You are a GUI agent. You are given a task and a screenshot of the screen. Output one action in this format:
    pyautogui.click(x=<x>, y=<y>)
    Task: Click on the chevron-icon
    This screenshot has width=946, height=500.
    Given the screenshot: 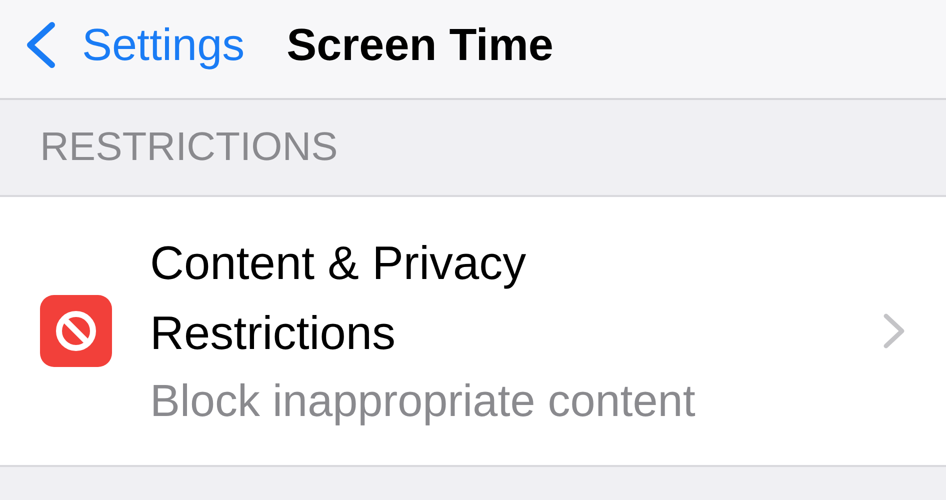 What is the action you would take?
    pyautogui.click(x=894, y=331)
    